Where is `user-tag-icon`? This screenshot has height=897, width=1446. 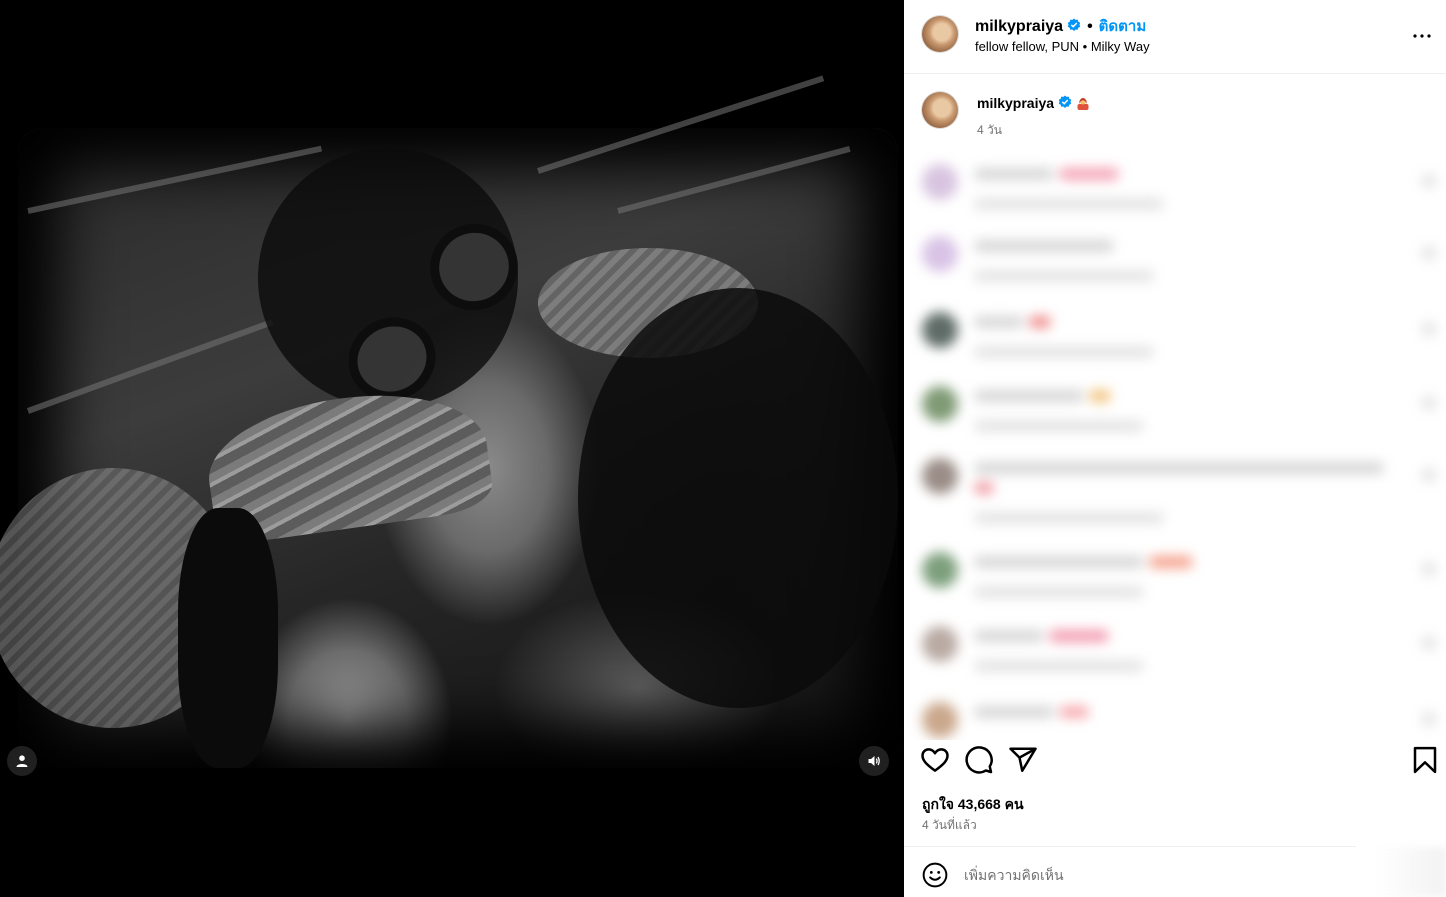 user-tag-icon is located at coordinates (22, 761).